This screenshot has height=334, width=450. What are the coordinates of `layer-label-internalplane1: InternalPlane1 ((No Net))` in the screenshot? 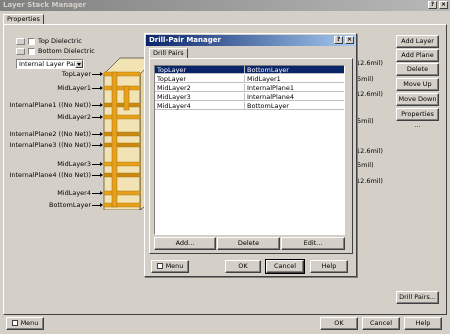 It's located at (50, 105).